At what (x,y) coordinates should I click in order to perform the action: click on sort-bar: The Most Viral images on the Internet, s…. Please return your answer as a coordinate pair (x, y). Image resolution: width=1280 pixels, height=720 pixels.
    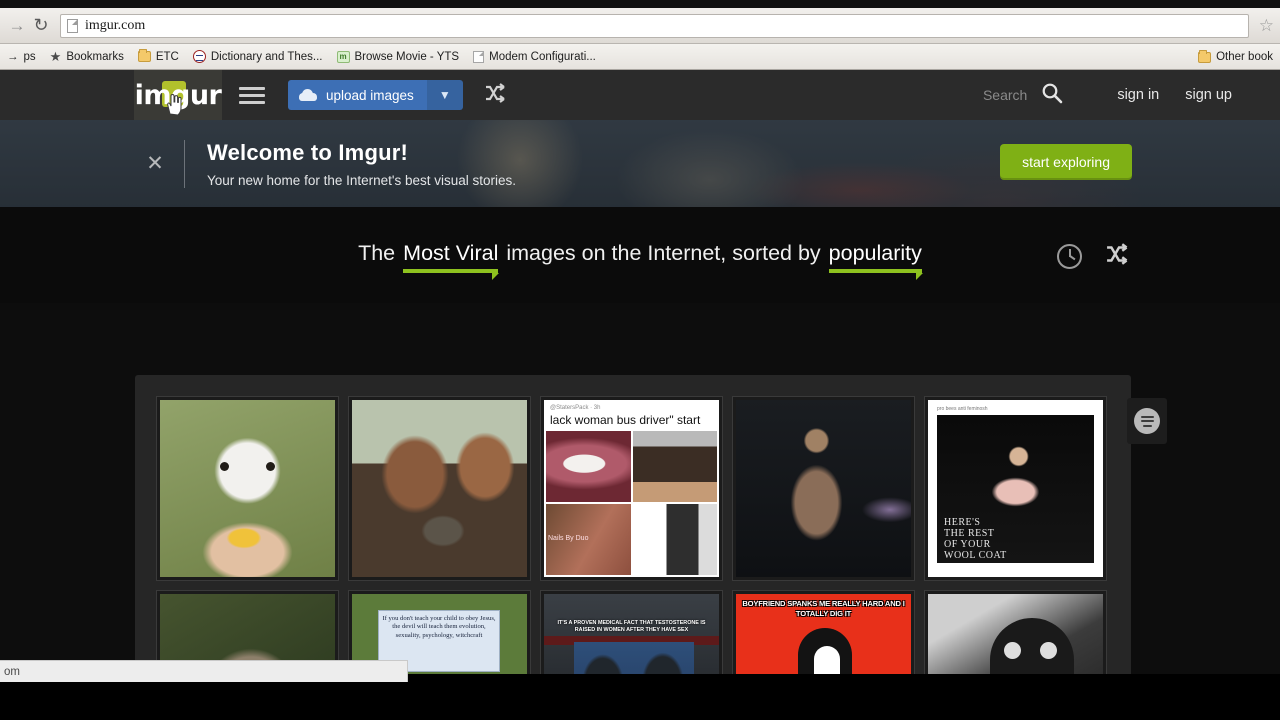
    Looking at the image, I should click on (640, 255).